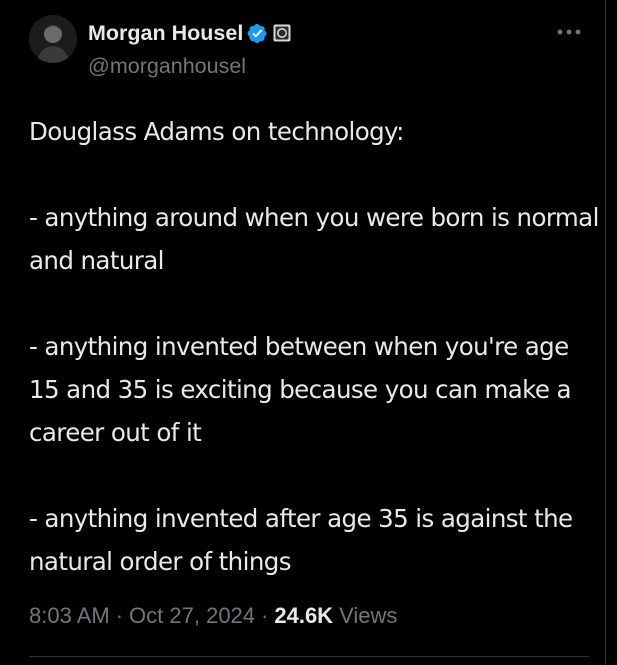 This screenshot has height=665, width=617. I want to click on more-horizontal-icon, so click(569, 32).